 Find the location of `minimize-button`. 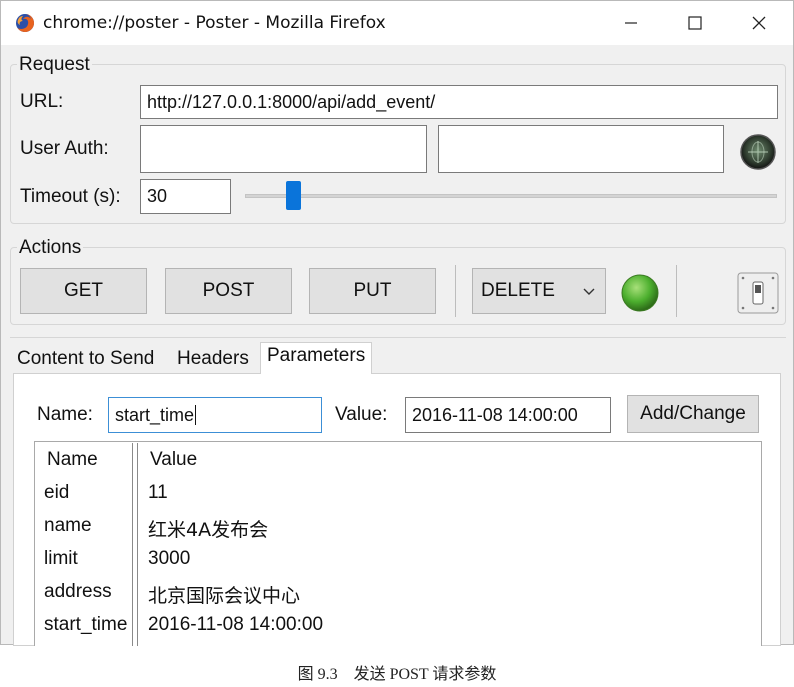

minimize-button is located at coordinates (631, 23).